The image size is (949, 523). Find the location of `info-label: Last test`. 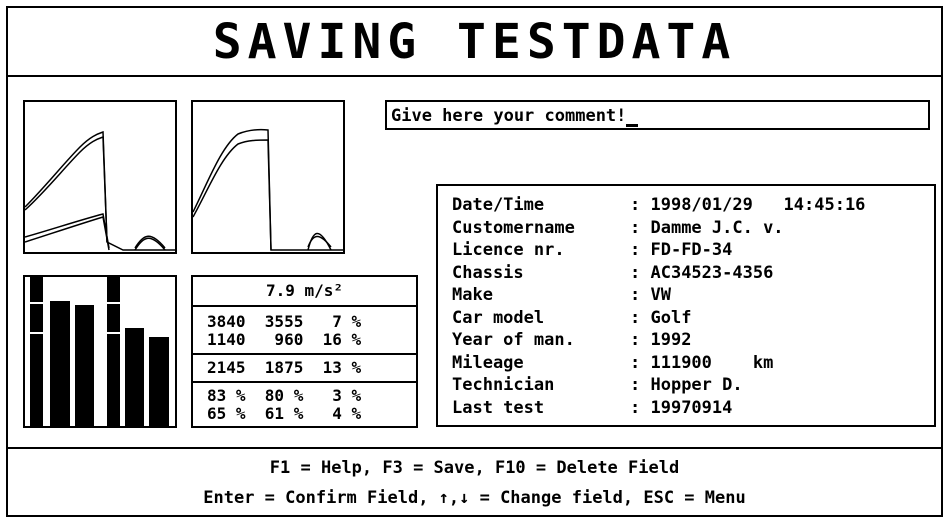

info-label: Last test is located at coordinates (498, 407).